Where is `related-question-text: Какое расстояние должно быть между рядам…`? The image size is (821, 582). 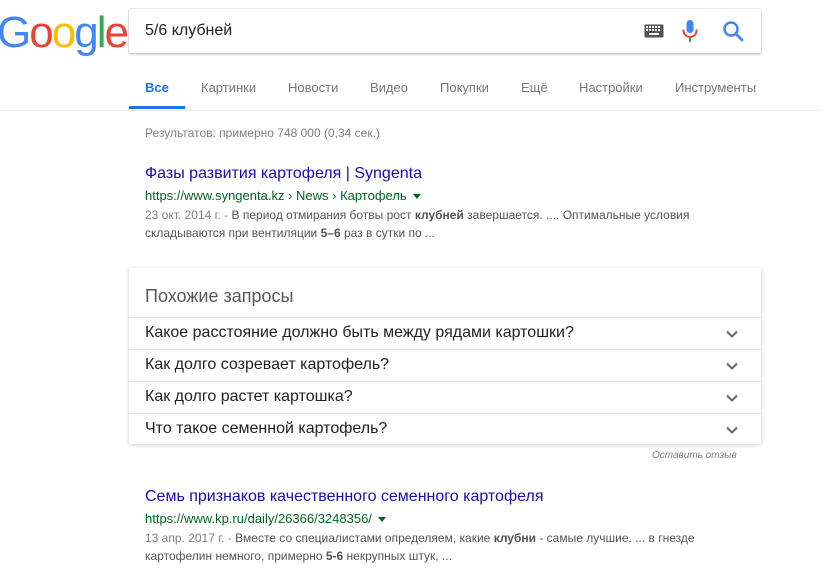 related-question-text: Какое расстояние должно быть между рядам… is located at coordinates (359, 332).